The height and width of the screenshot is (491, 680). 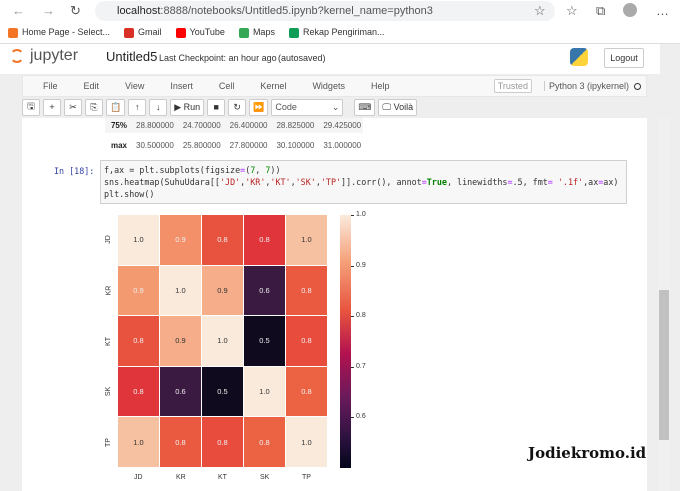 What do you see at coordinates (108, 442) in the screenshot?
I see `y-tick-label: TP` at bounding box center [108, 442].